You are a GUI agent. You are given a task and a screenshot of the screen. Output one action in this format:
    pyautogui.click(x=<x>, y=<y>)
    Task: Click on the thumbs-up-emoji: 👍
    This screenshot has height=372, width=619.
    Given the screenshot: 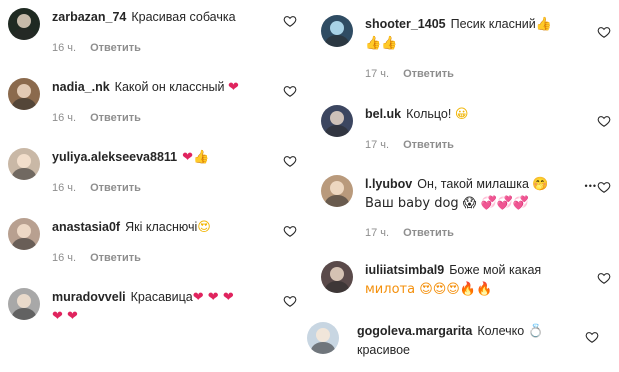 What is the action you would take?
    pyautogui.click(x=543, y=24)
    